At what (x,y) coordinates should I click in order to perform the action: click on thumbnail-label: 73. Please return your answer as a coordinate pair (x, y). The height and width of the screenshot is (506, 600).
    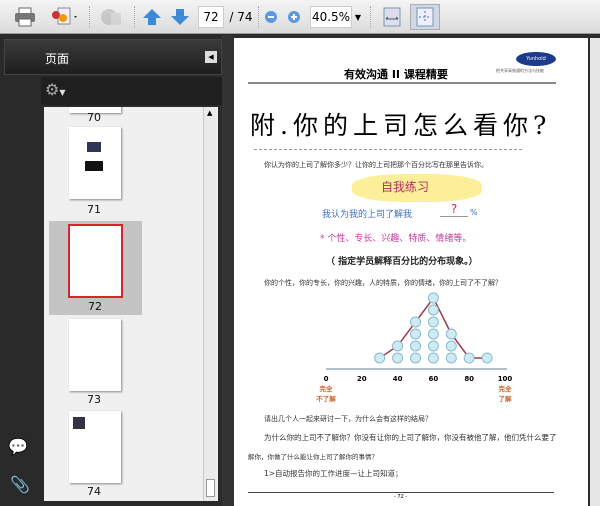
    Looking at the image, I should click on (94, 399).